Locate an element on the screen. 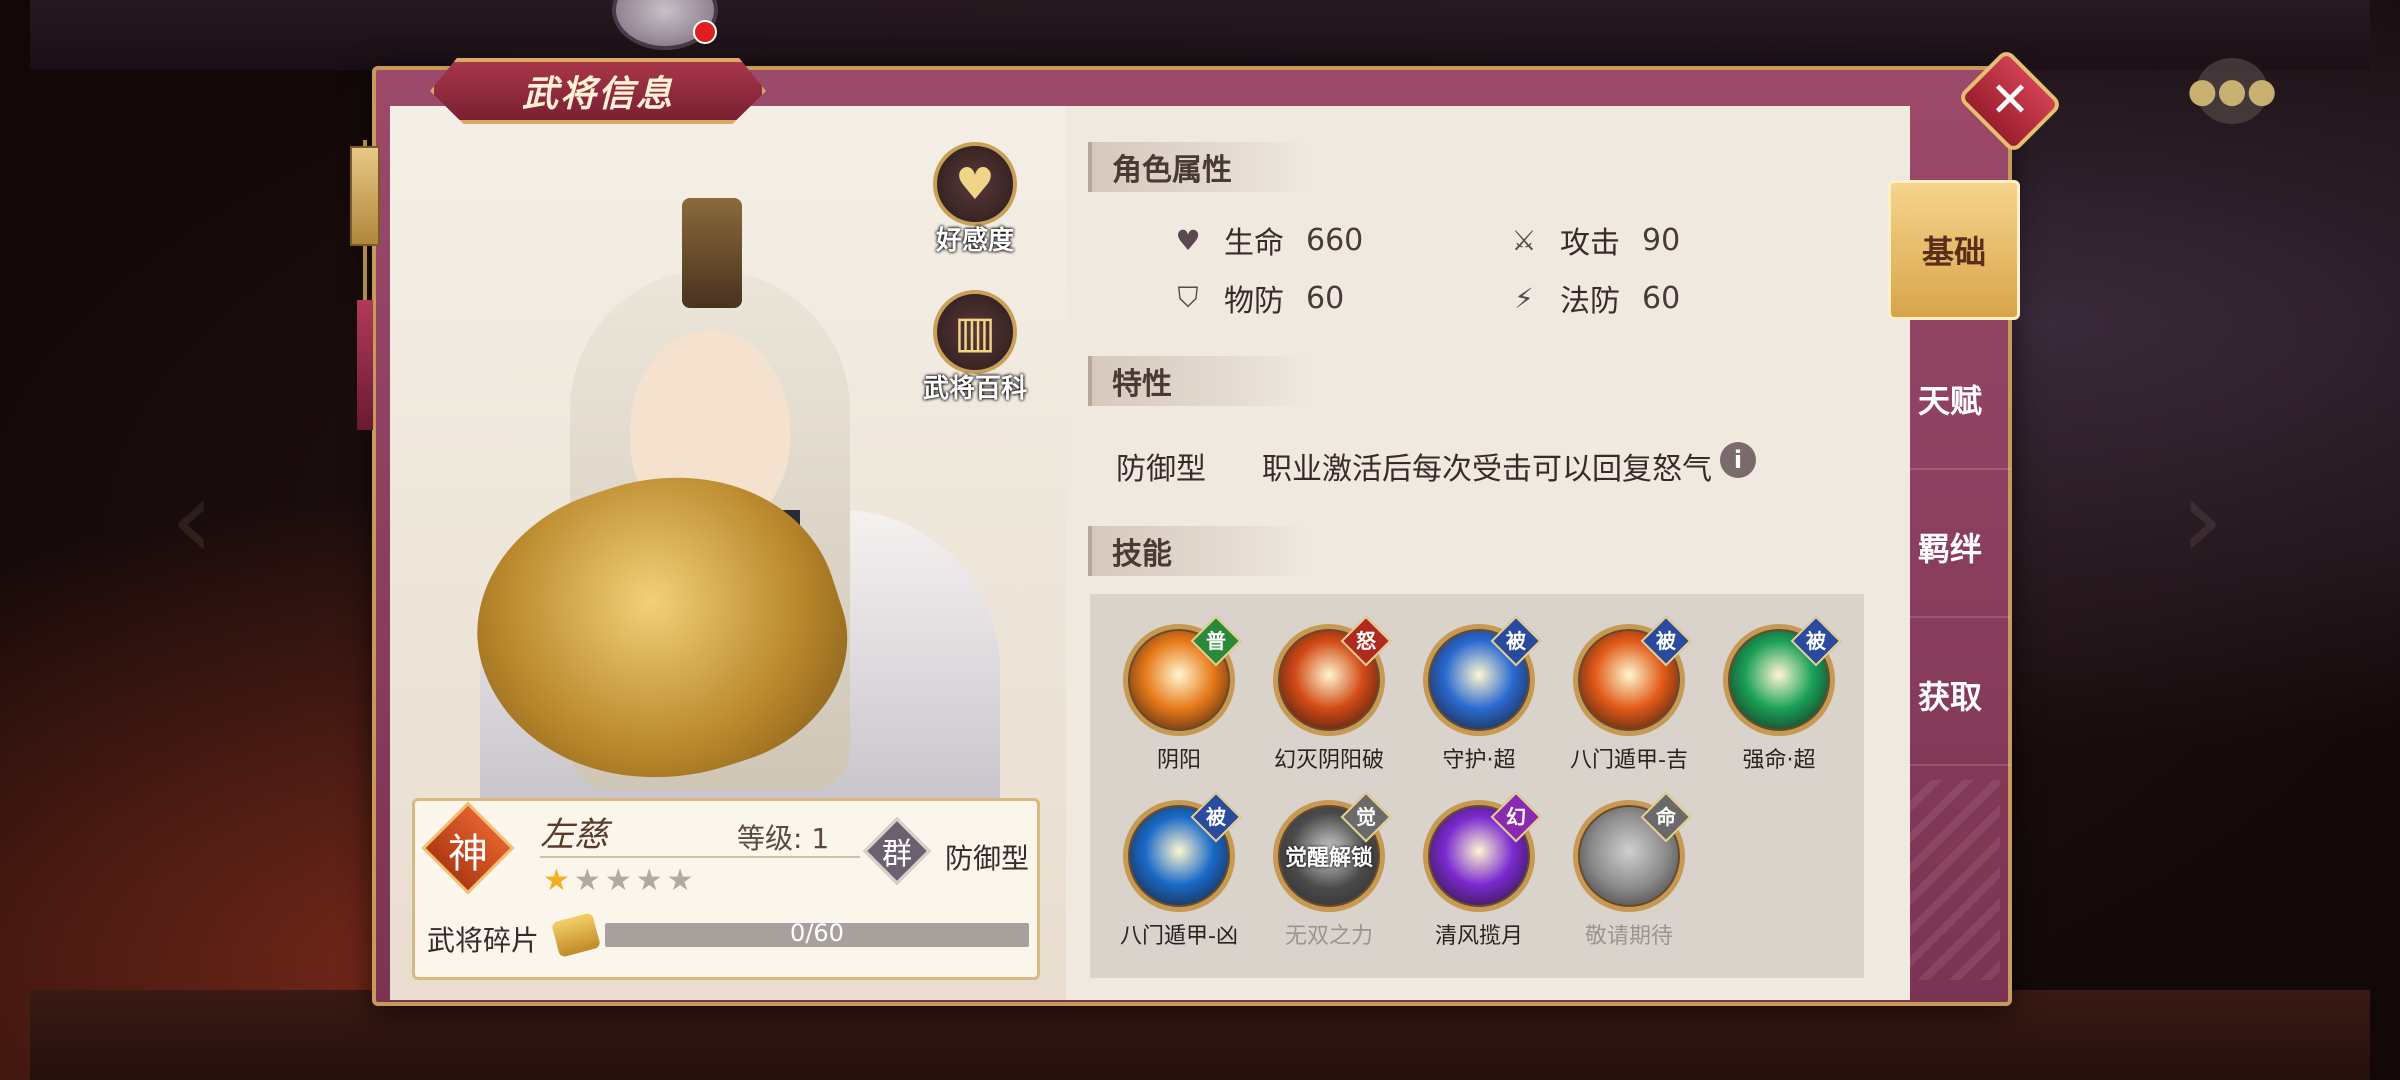 The width and height of the screenshot is (2400, 1080). attributes-heading: 角色属性 is located at coordinates (1198, 167).